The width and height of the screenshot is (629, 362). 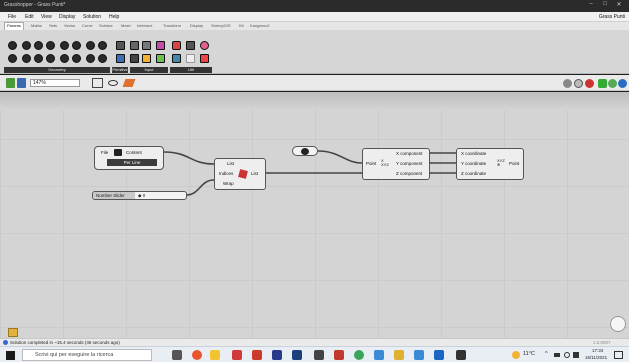 I want to click on panel-primitive: Primitive, so click(x=120, y=70).